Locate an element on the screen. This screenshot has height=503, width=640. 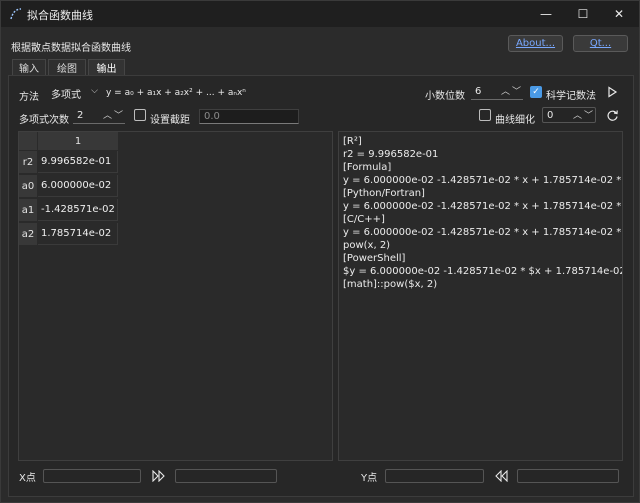
intercept-checkbox is located at coordinates (140, 115).